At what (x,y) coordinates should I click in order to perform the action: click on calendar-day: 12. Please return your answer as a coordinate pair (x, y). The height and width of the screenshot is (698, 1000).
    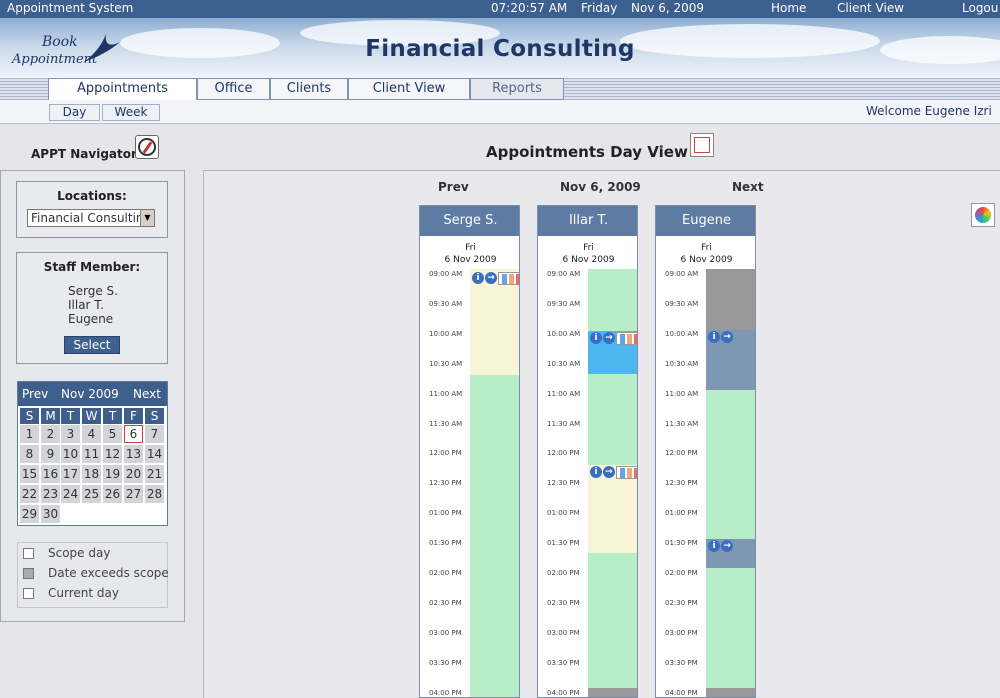
    Looking at the image, I should click on (112, 454).